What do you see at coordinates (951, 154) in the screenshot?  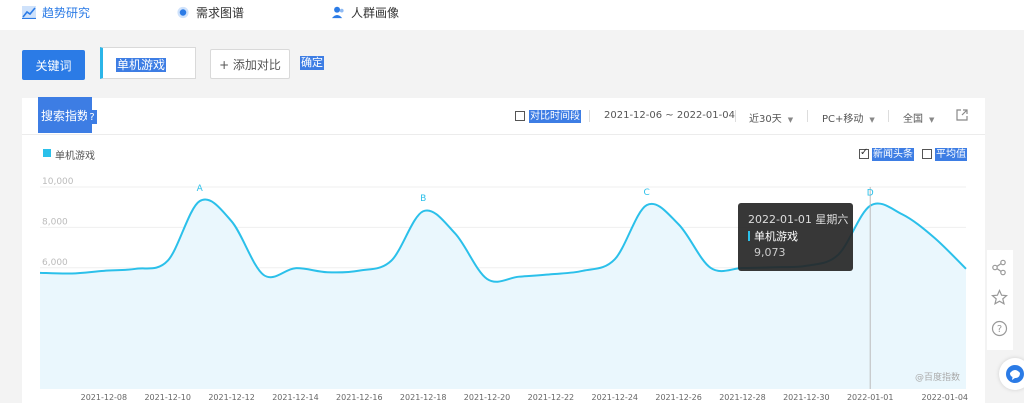 I see `average-label: 平均值` at bounding box center [951, 154].